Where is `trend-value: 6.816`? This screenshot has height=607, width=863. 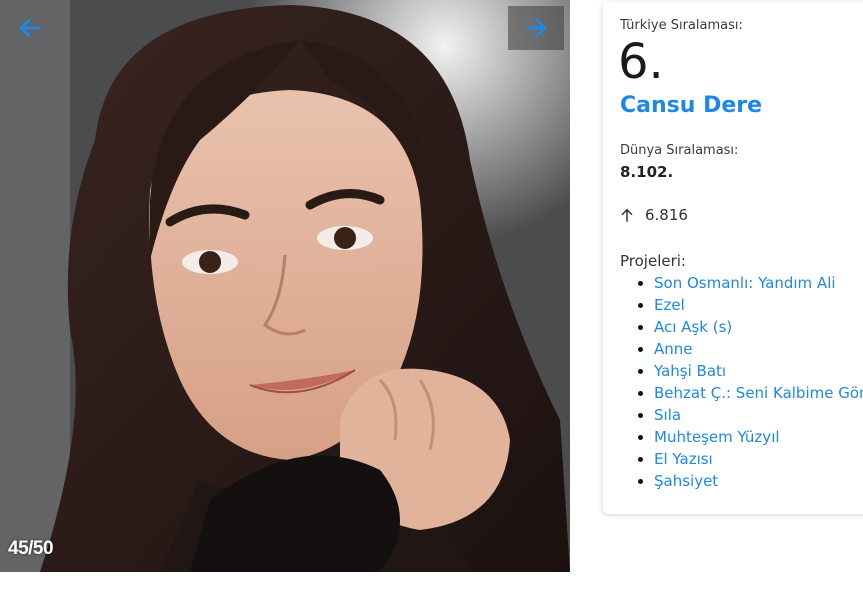 trend-value: 6.816 is located at coordinates (666, 215).